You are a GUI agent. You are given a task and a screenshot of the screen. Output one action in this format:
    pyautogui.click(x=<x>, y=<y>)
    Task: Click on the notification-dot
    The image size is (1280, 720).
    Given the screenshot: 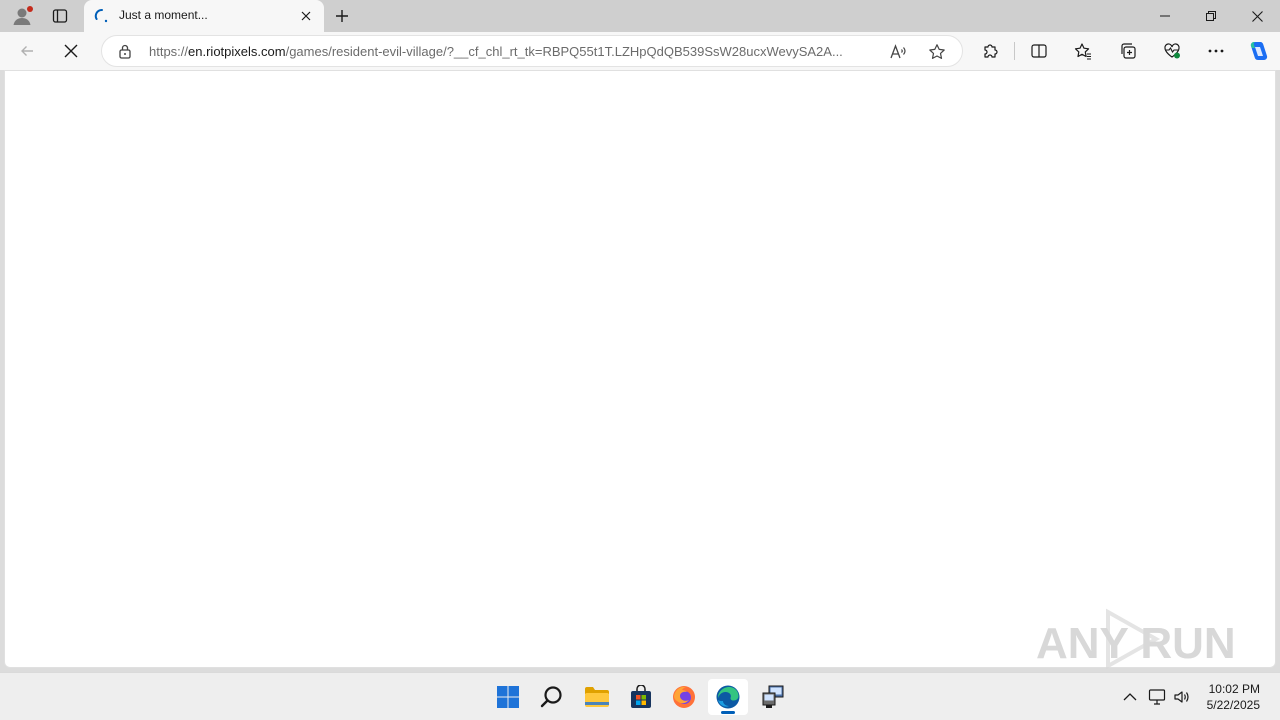 What is the action you would take?
    pyautogui.click(x=30, y=9)
    